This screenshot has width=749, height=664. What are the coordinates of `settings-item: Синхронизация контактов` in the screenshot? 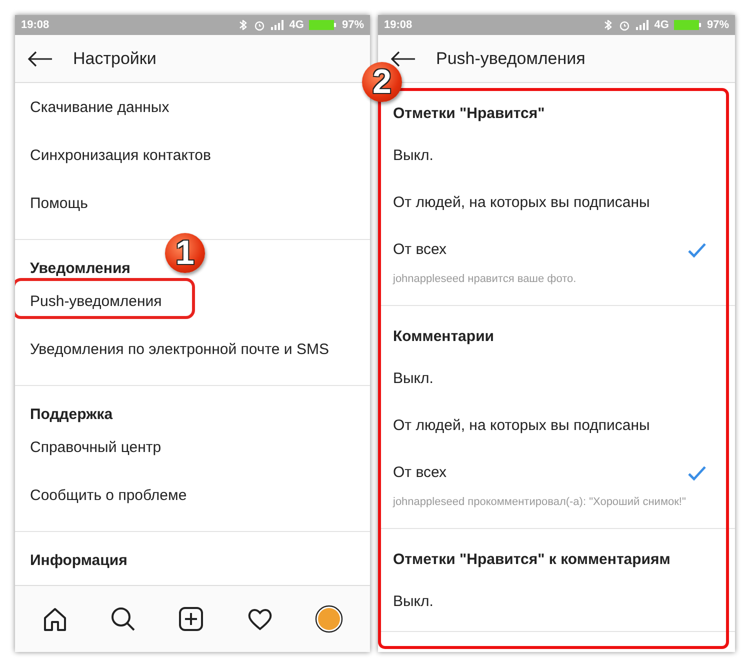 It's located at (192, 155).